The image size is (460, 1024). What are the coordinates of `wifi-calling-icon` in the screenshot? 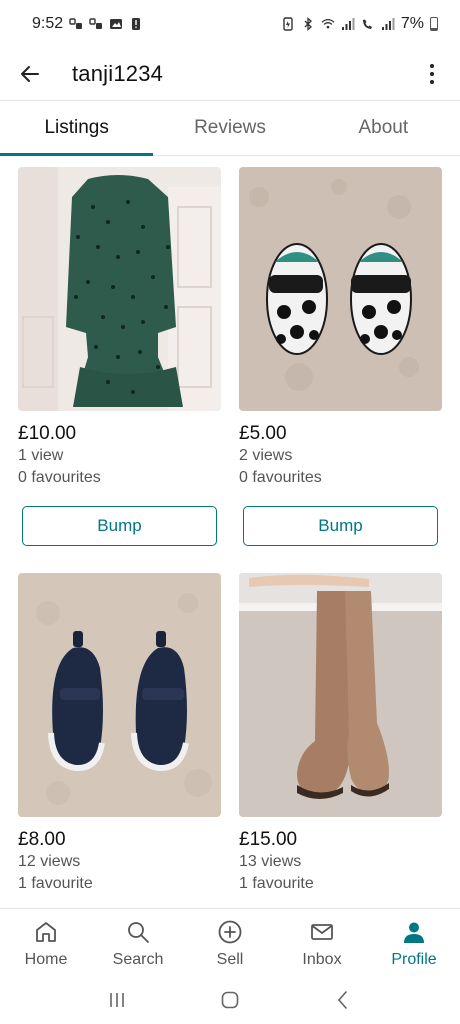 It's located at (367, 24).